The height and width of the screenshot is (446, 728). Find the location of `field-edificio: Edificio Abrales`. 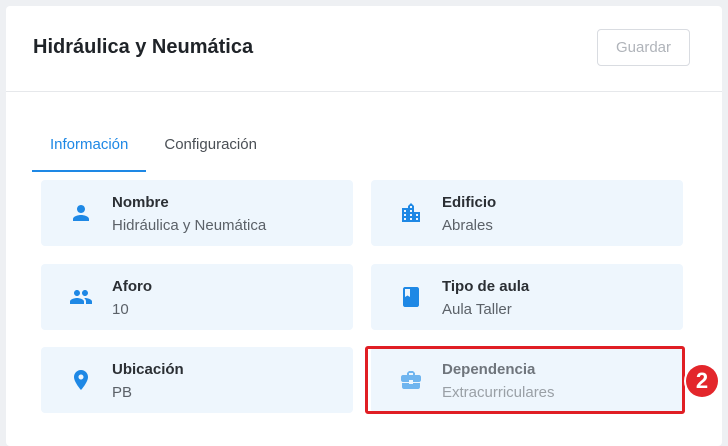

field-edificio: Edificio Abrales is located at coordinates (527, 213).